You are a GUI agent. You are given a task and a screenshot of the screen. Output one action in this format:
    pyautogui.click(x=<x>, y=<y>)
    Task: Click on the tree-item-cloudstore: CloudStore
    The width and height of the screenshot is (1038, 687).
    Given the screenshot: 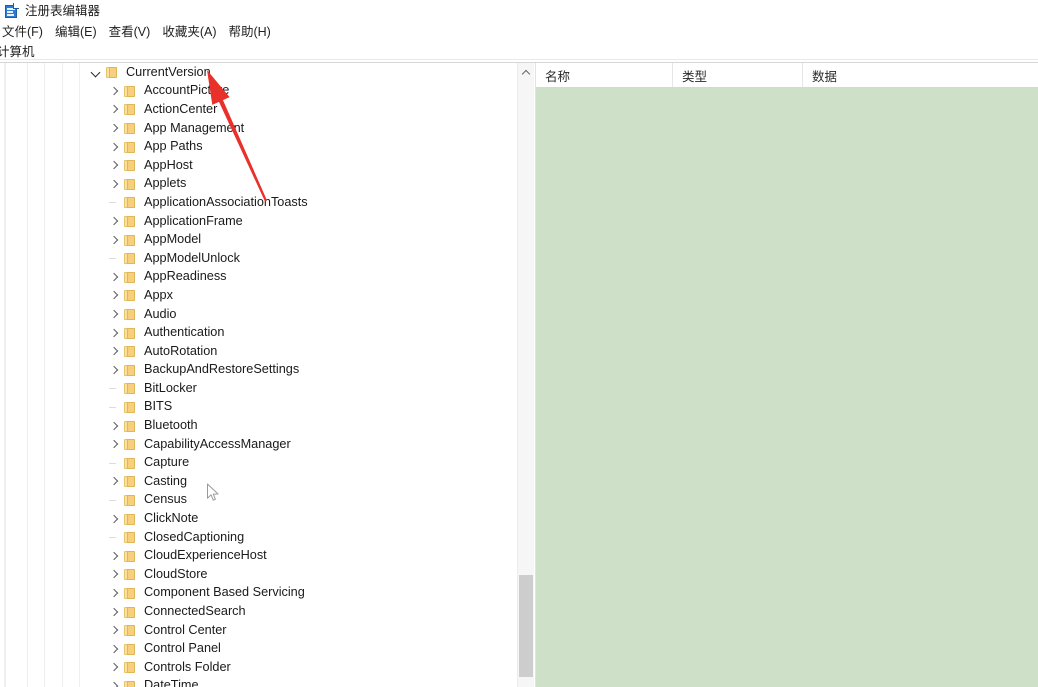 What is the action you would take?
    pyautogui.click(x=258, y=574)
    